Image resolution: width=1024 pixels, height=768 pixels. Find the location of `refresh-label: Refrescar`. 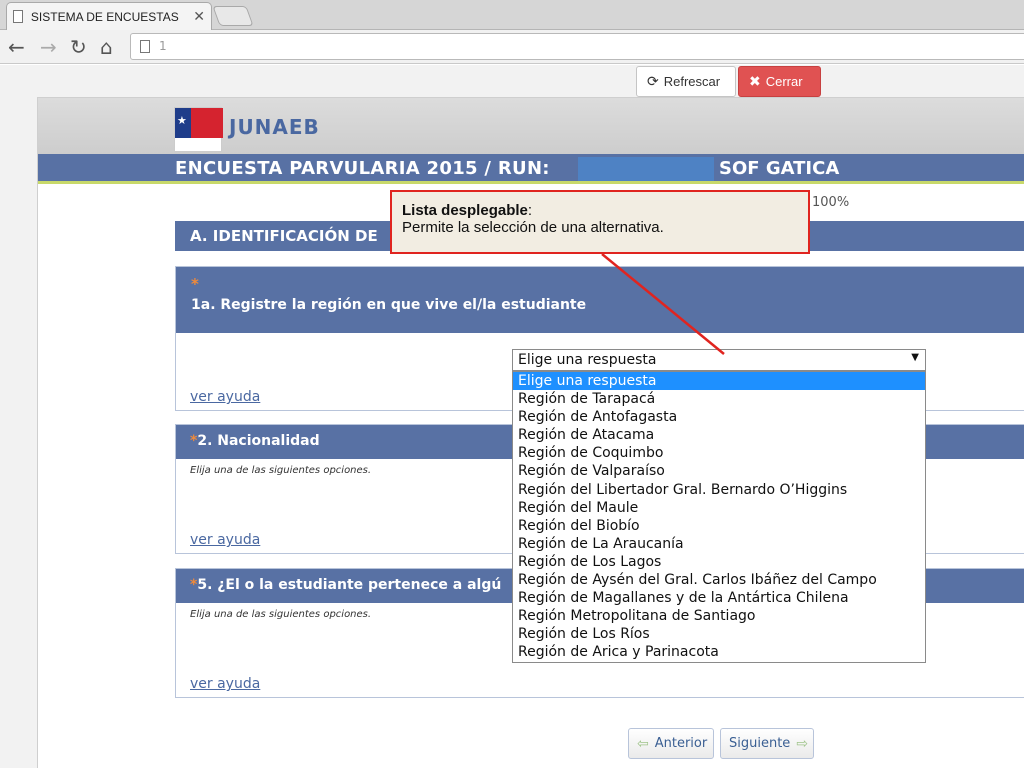

refresh-label: Refrescar is located at coordinates (692, 81).